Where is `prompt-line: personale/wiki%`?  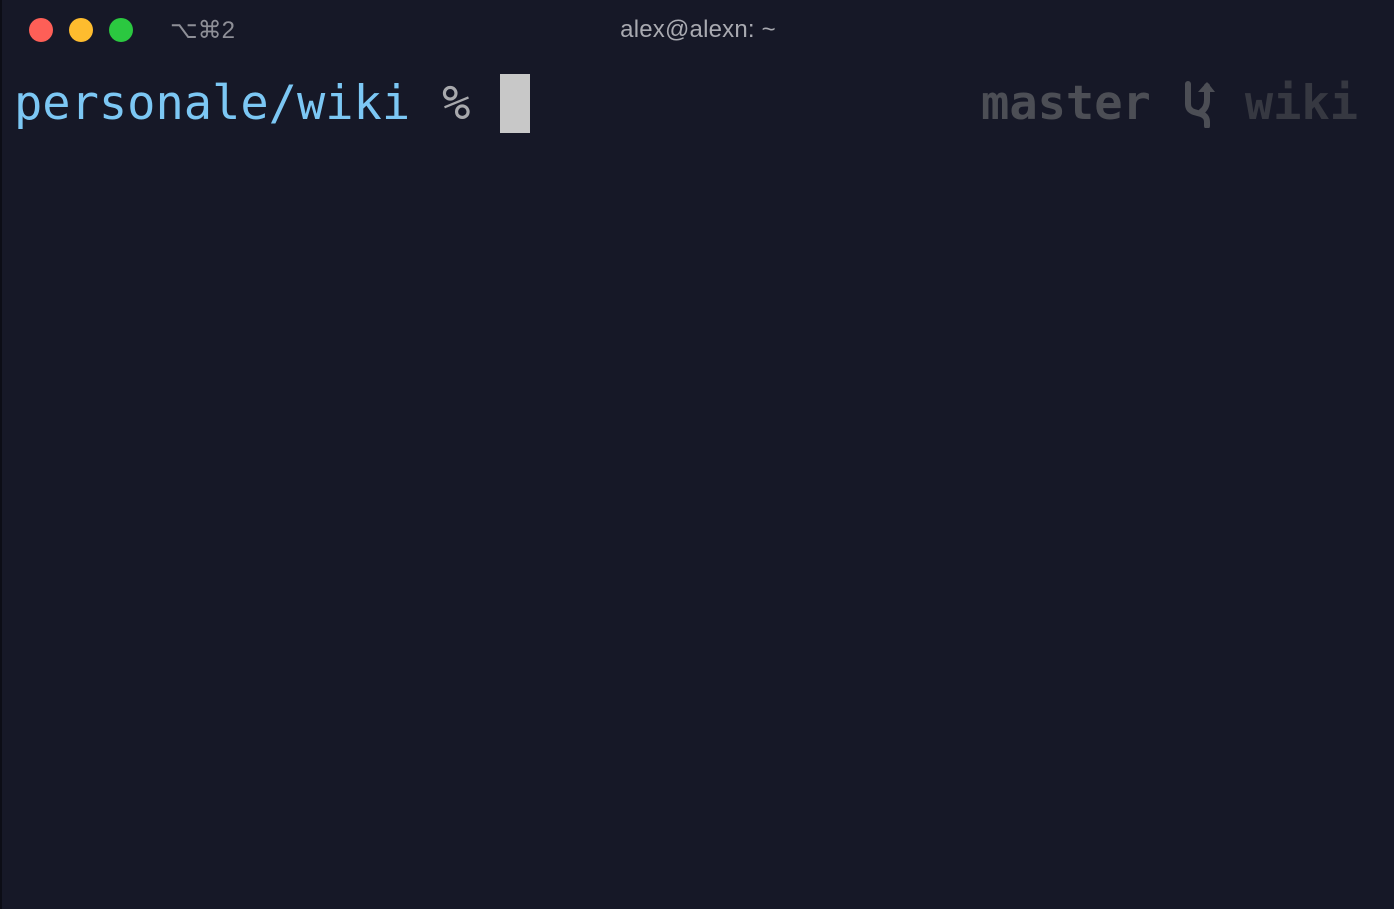 prompt-line: personale/wiki% is located at coordinates (272, 103).